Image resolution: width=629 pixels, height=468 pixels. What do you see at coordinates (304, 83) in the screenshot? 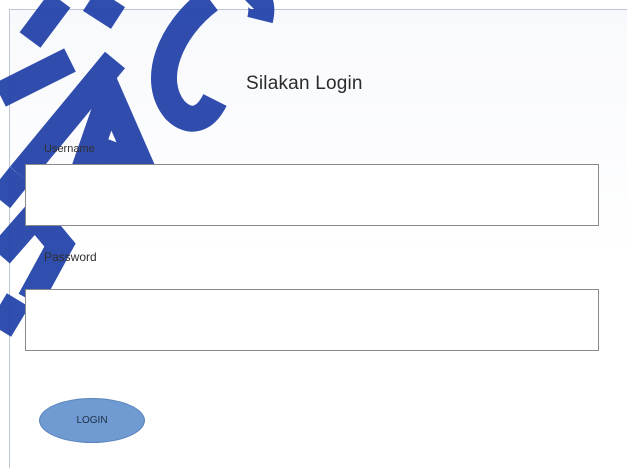
I see `page-title: Silakan Login` at bounding box center [304, 83].